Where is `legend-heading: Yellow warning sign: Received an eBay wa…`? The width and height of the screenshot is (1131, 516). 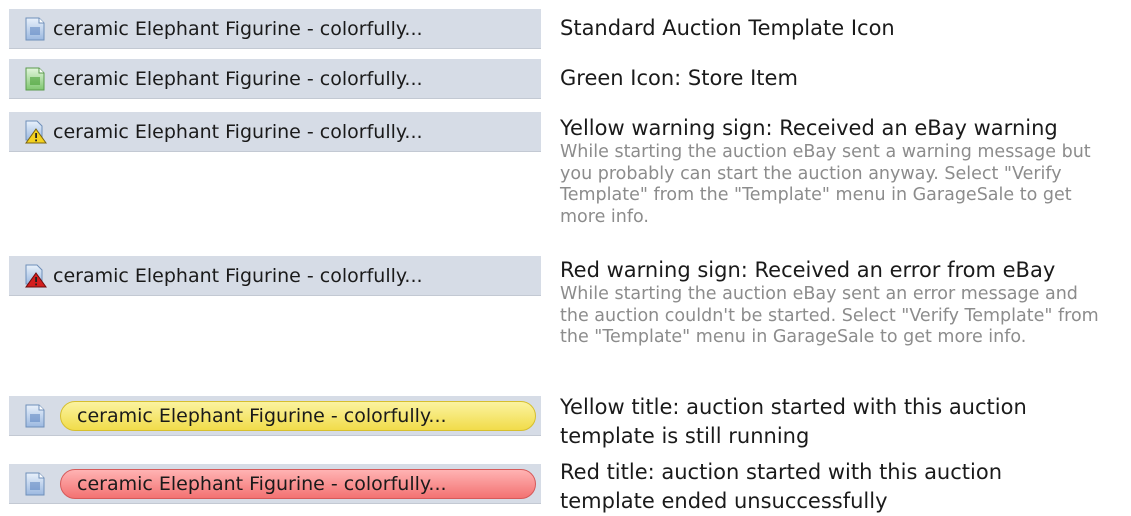 legend-heading: Yellow warning sign: Received an eBay wa… is located at coordinates (809, 128).